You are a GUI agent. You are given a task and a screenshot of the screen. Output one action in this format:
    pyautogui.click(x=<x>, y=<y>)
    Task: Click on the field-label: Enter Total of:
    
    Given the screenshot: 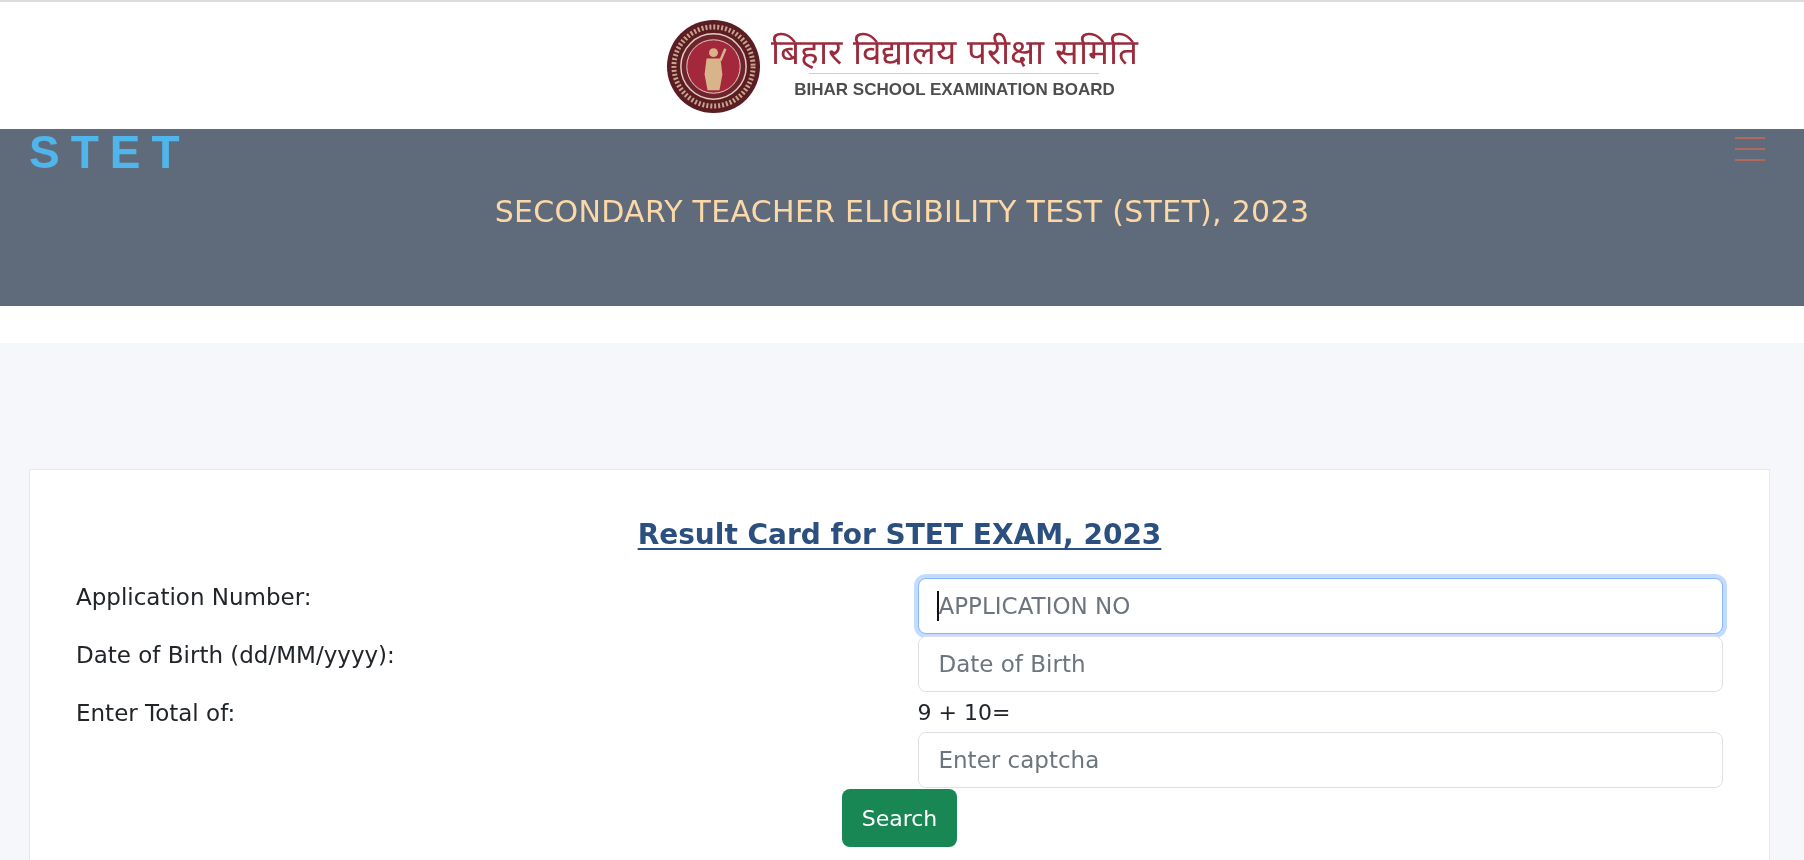 What is the action you would take?
    pyautogui.click(x=156, y=713)
    